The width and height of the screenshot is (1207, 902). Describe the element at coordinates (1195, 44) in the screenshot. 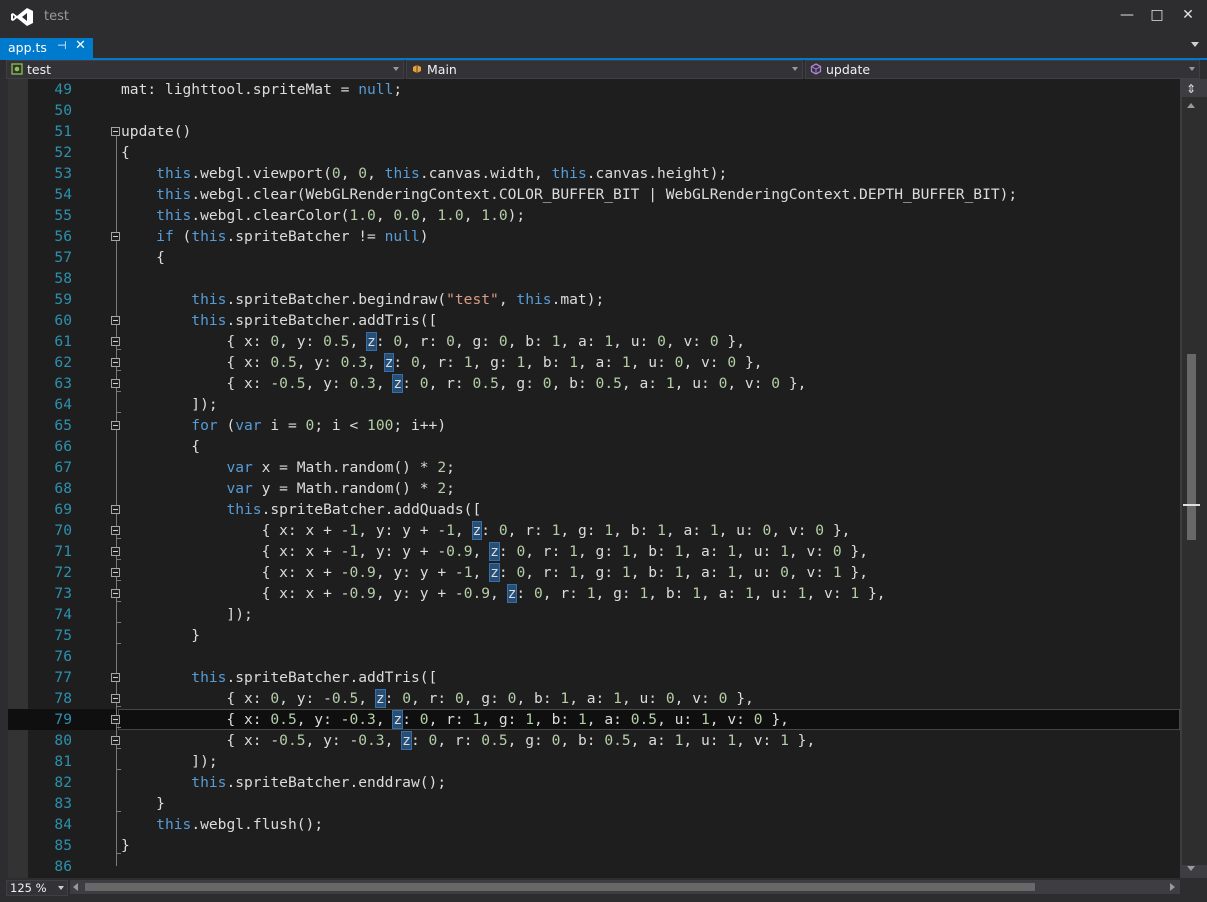

I see `tab-overflow-chevron-down-icon` at that location.